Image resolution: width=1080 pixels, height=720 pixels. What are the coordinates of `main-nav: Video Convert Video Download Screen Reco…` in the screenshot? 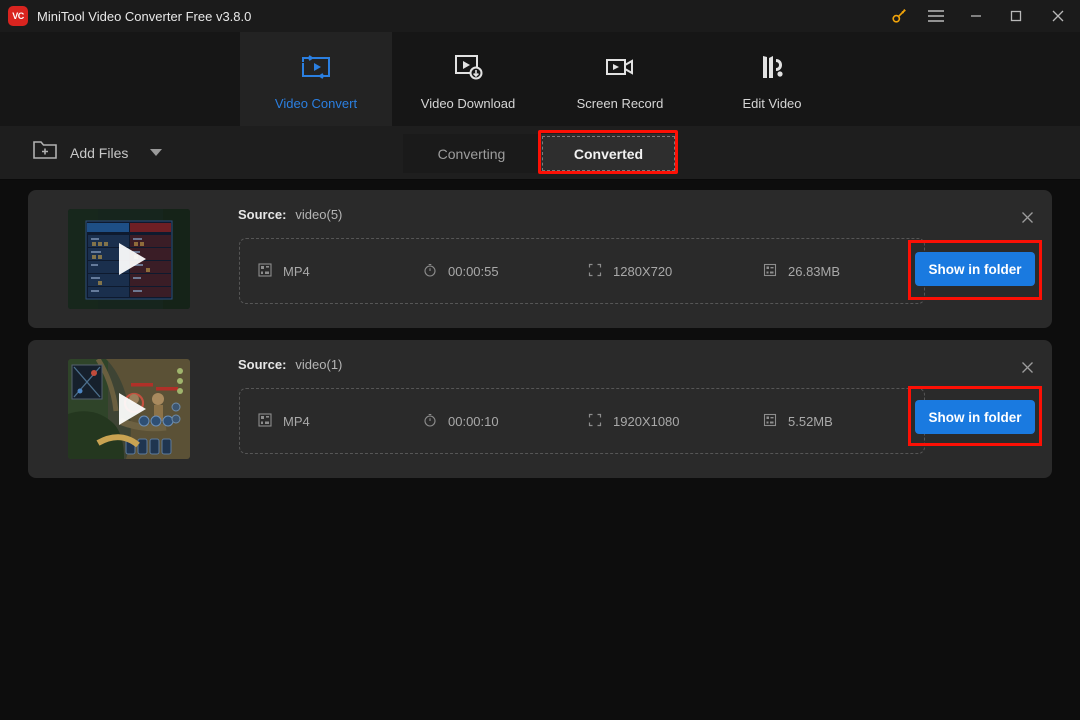 It's located at (540, 79).